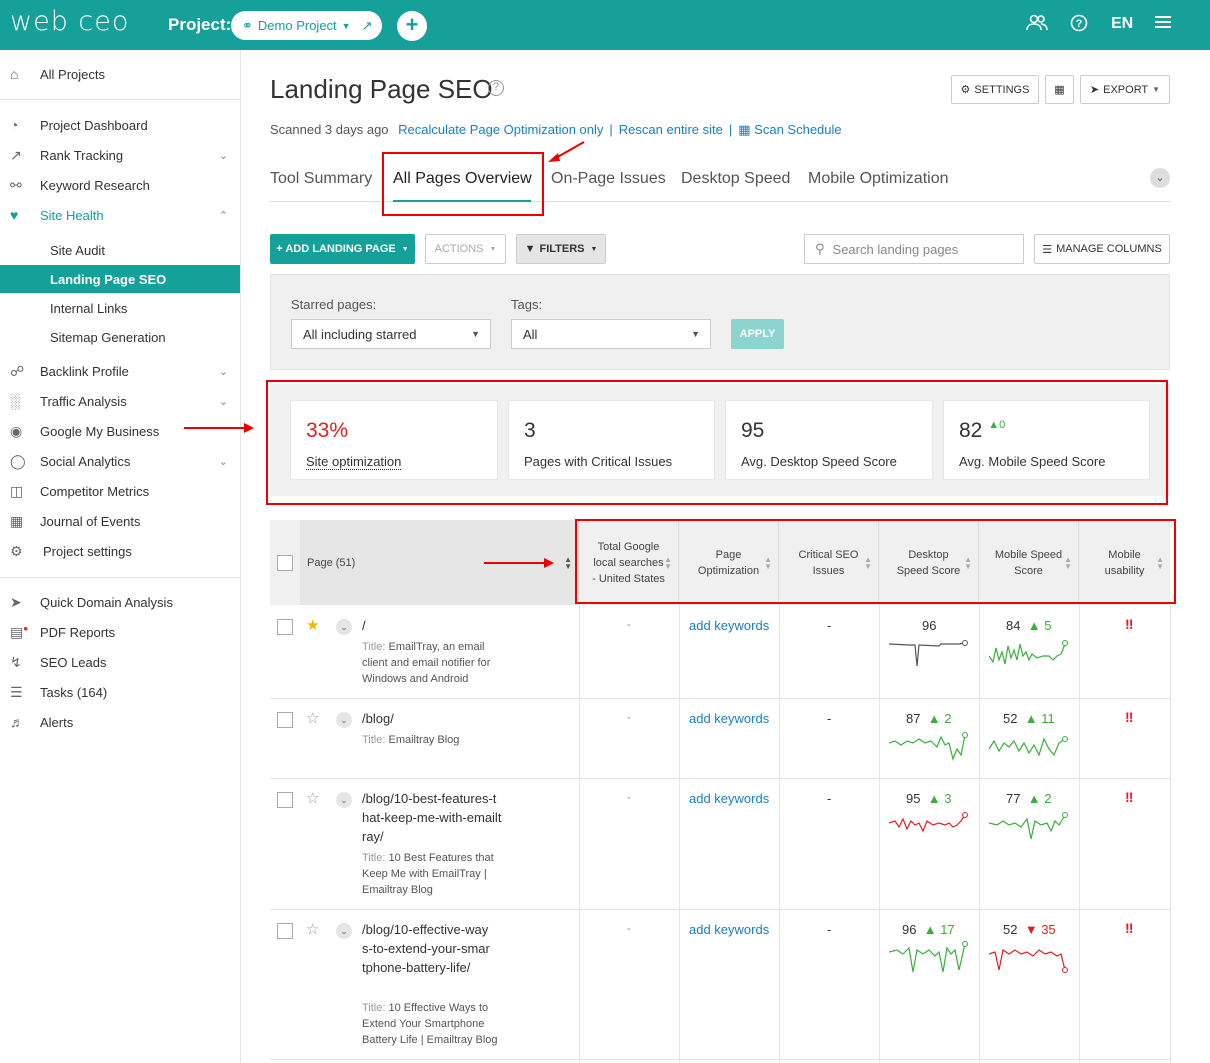 The width and height of the screenshot is (1210, 1063). Describe the element at coordinates (735, 179) in the screenshot. I see `tab-desktop-speed: Desktop Speed` at that location.